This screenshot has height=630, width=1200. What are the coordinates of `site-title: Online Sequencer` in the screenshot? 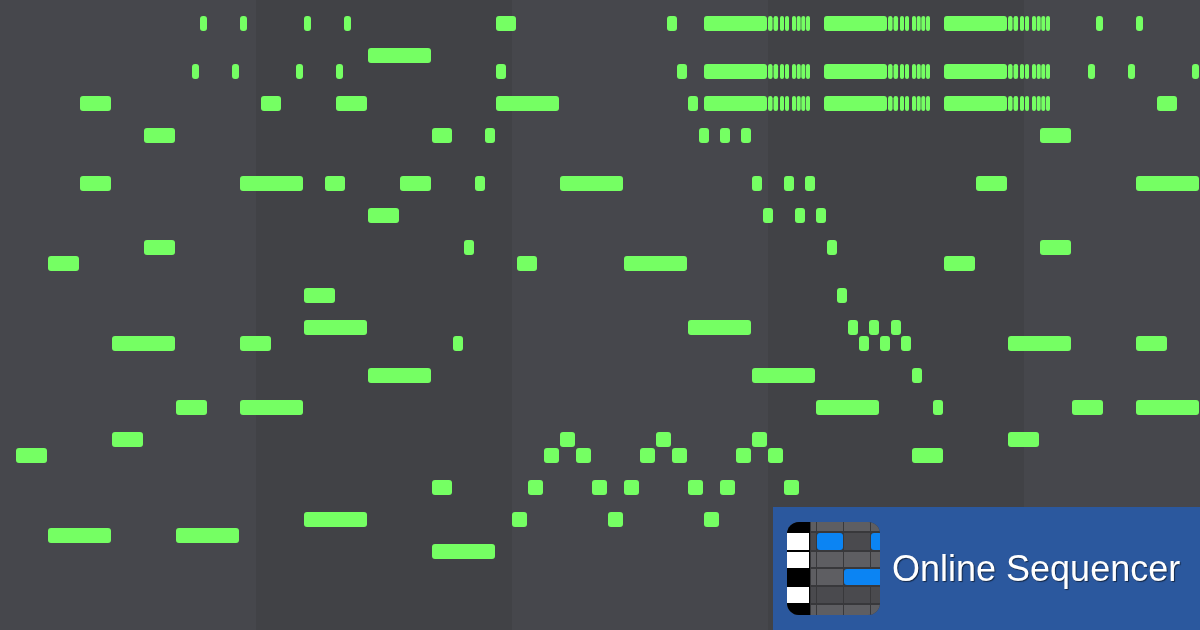 It's located at (1036, 568).